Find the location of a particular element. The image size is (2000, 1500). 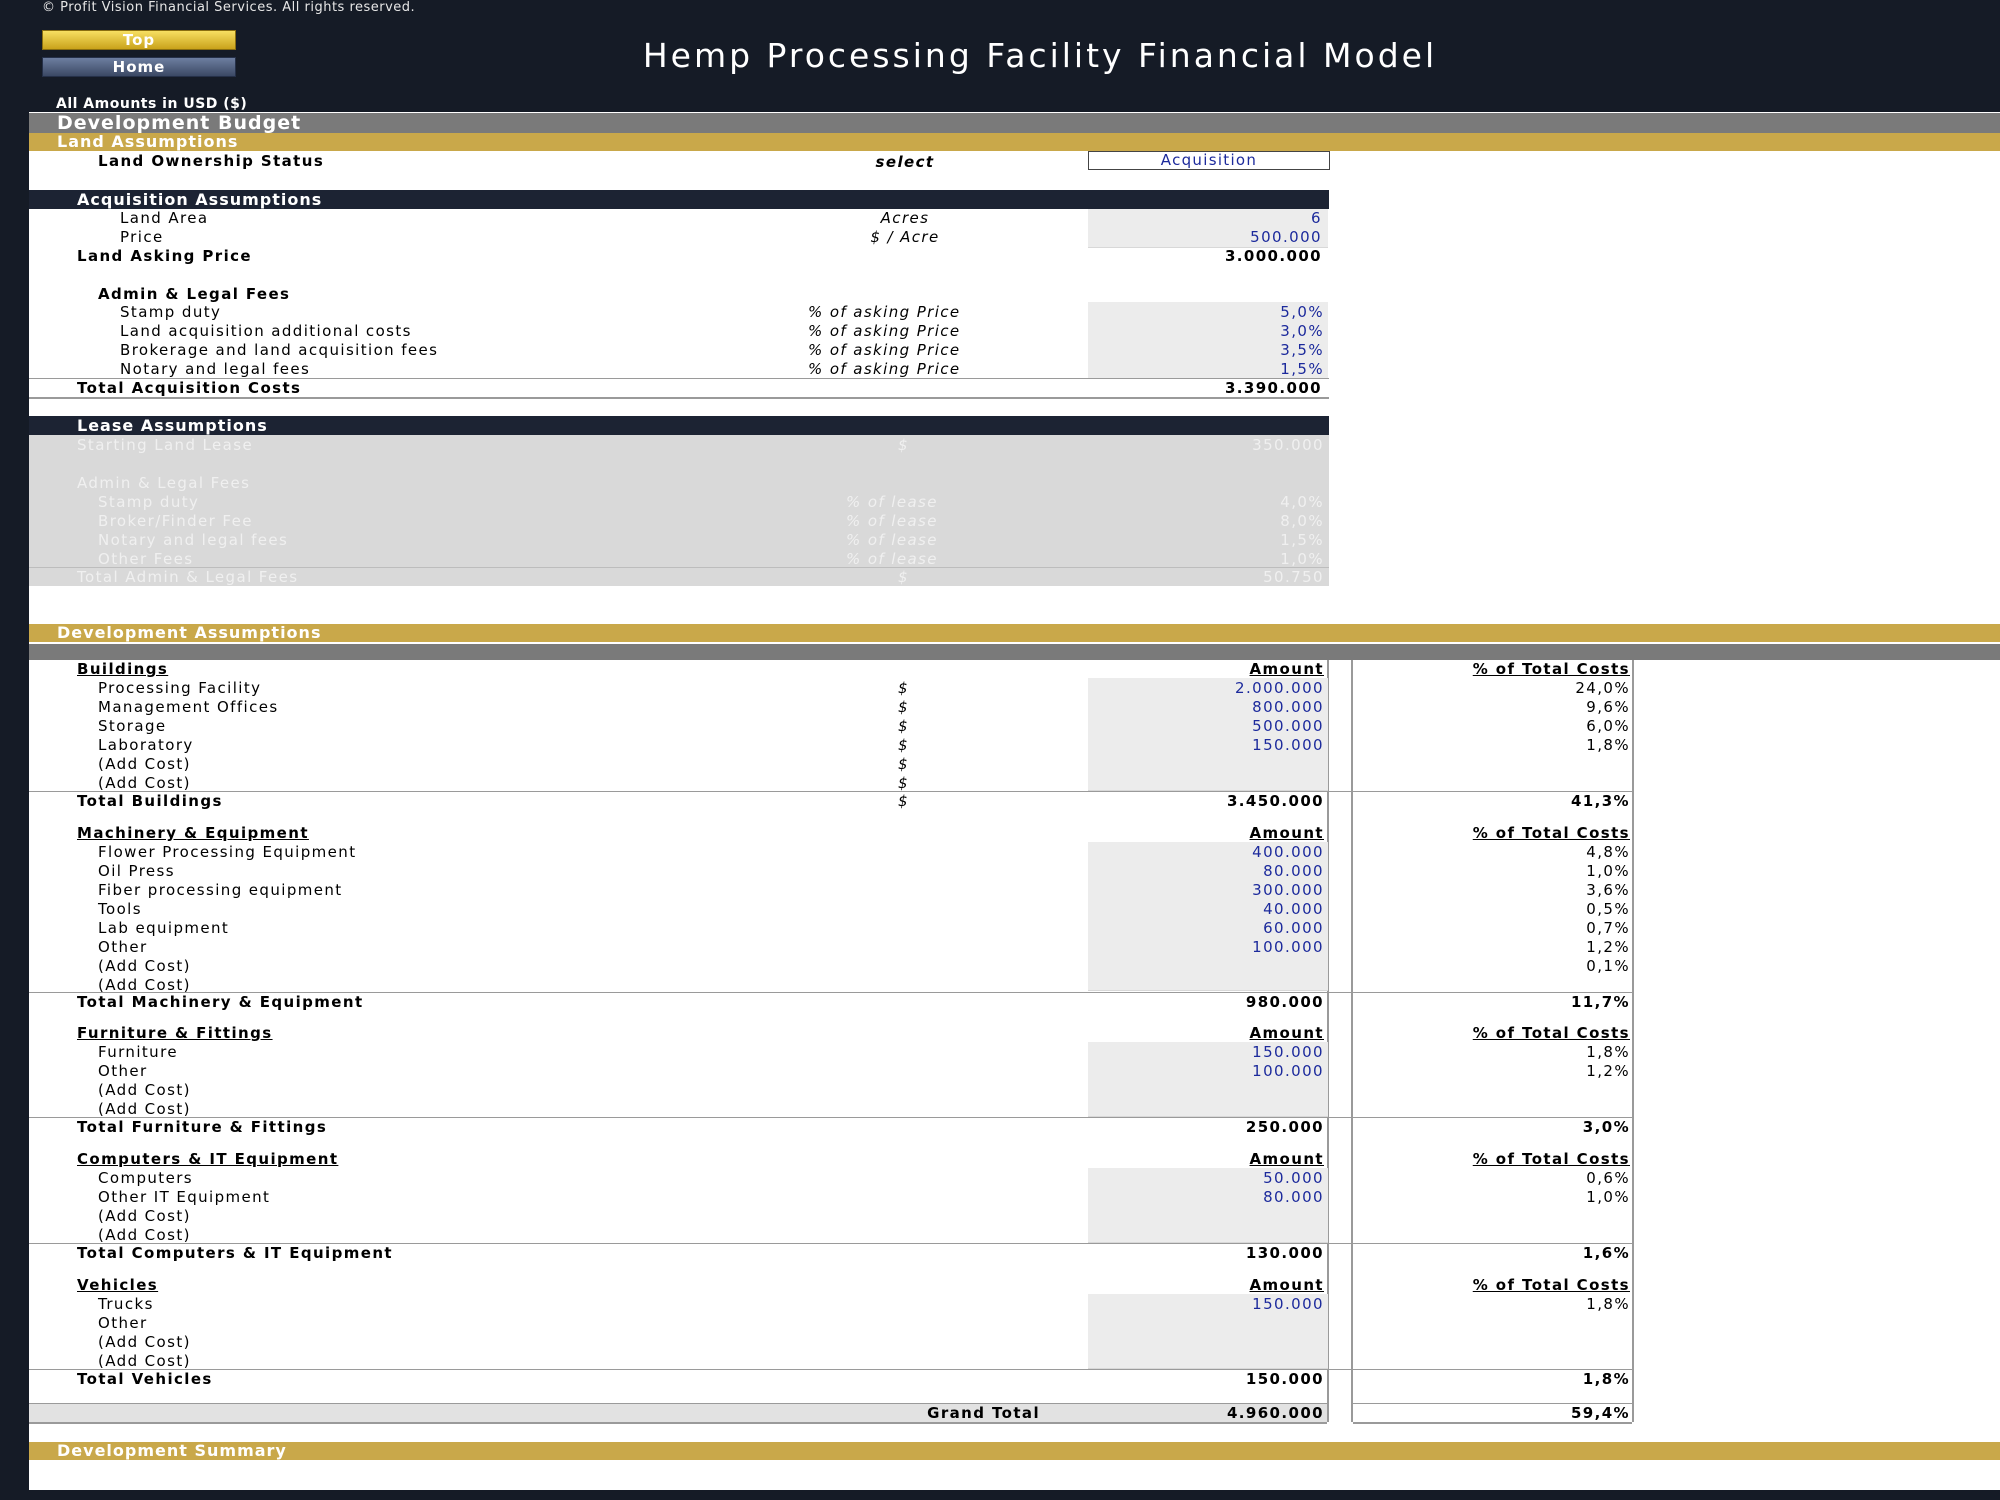

computers-item-value: 50.000 is located at coordinates (1206, 1178).